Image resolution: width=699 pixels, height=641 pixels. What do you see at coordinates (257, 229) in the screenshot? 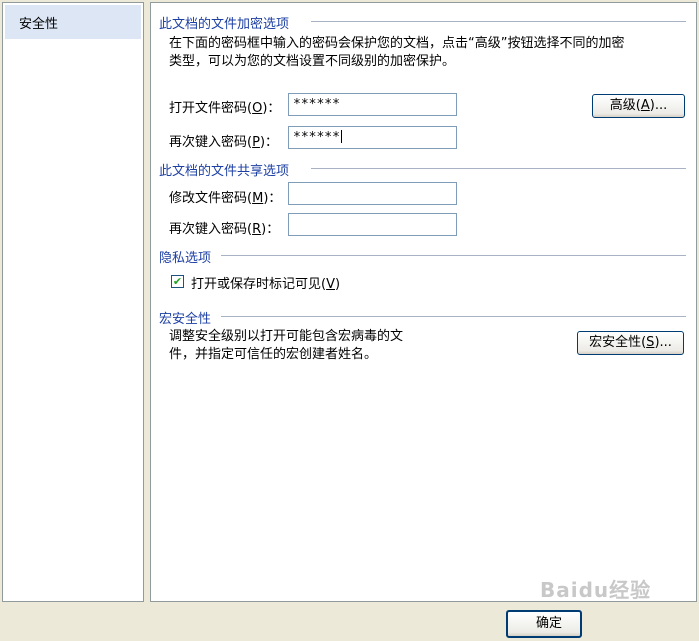
I see `sharing-reenter-accesskey: R` at bounding box center [257, 229].